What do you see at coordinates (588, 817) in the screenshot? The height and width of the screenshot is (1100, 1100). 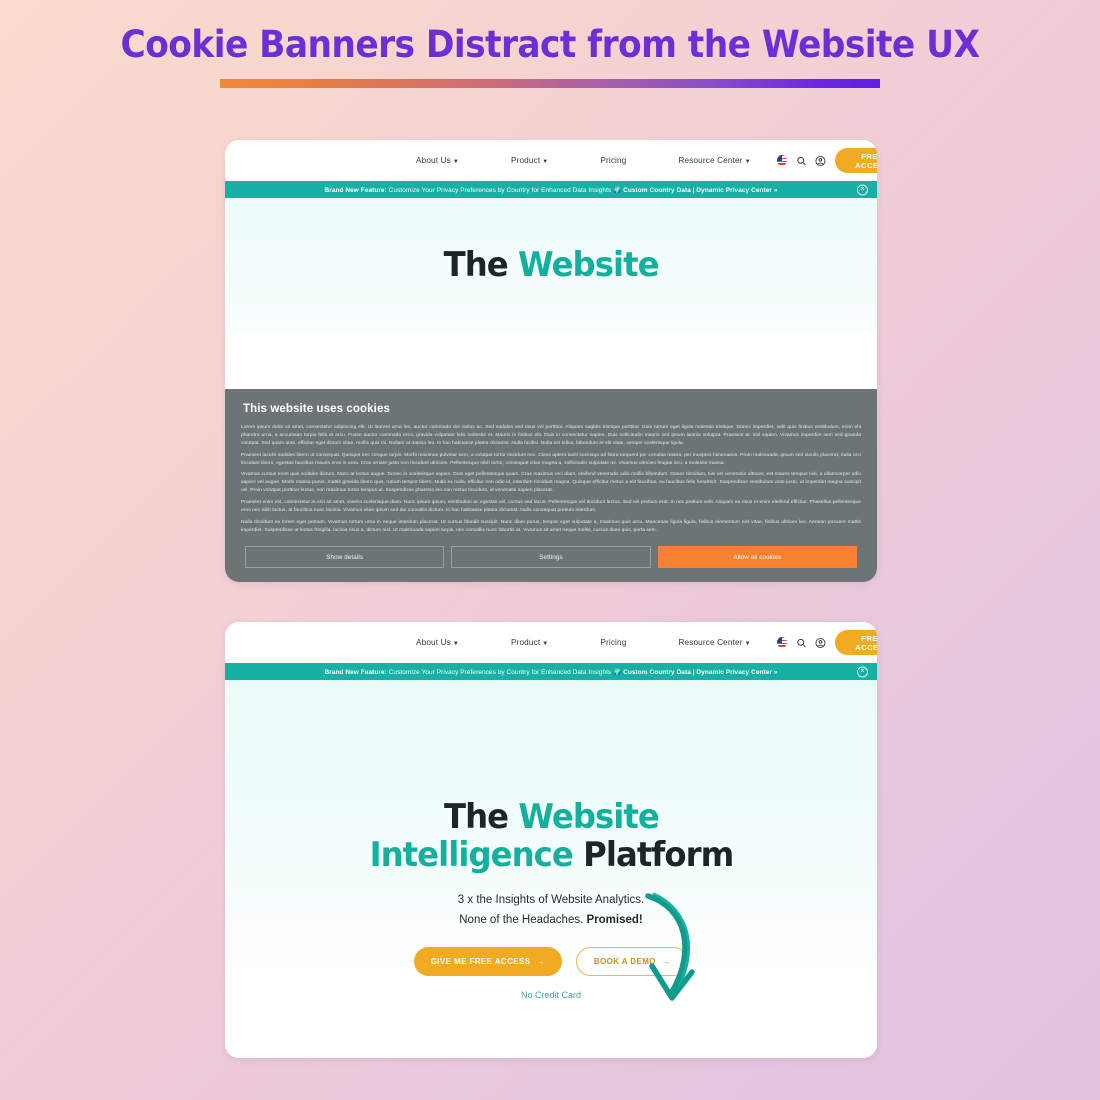 I see `hero-title-teal-website: Website` at bounding box center [588, 817].